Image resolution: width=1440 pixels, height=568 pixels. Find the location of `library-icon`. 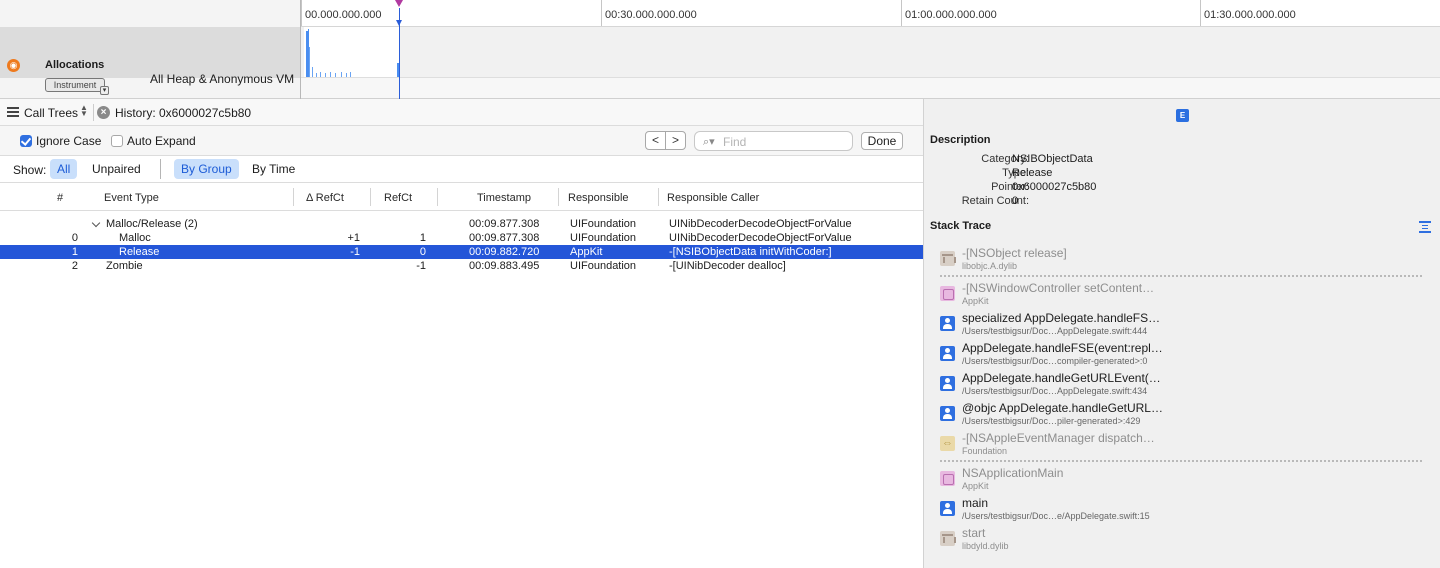

library-icon is located at coordinates (948, 538).